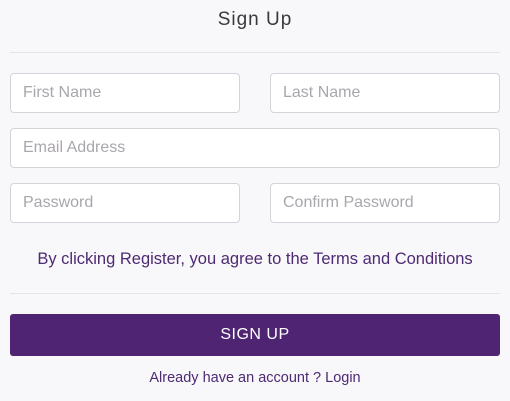 The width and height of the screenshot is (510, 401). What do you see at coordinates (342, 378) in the screenshot?
I see `login-link: Login` at bounding box center [342, 378].